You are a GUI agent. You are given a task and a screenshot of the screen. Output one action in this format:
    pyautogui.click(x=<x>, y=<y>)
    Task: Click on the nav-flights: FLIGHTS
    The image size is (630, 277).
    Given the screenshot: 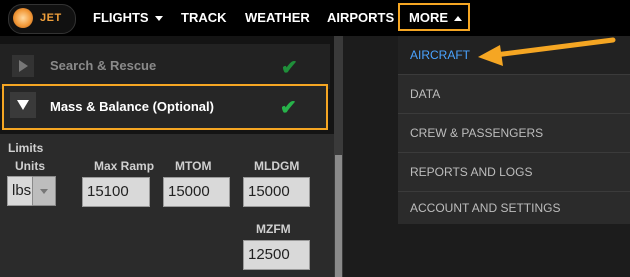 What is the action you would take?
    pyautogui.click(x=128, y=18)
    